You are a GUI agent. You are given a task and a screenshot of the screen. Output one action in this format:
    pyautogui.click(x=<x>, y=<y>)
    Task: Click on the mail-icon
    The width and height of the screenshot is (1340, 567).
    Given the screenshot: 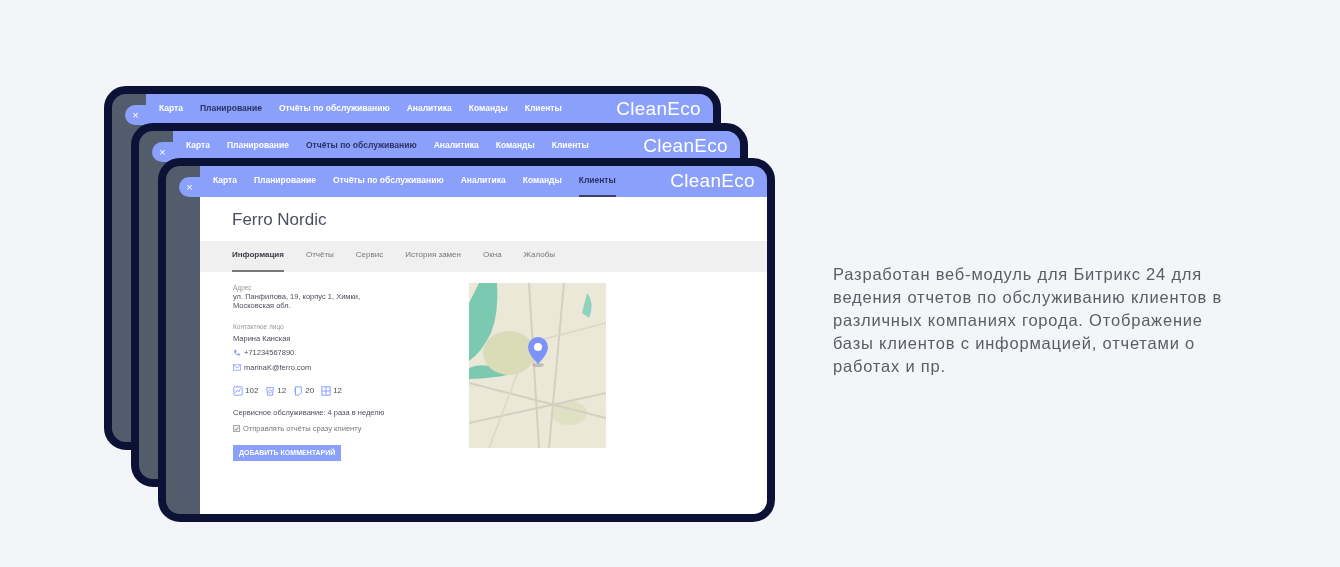 What is the action you would take?
    pyautogui.click(x=237, y=367)
    